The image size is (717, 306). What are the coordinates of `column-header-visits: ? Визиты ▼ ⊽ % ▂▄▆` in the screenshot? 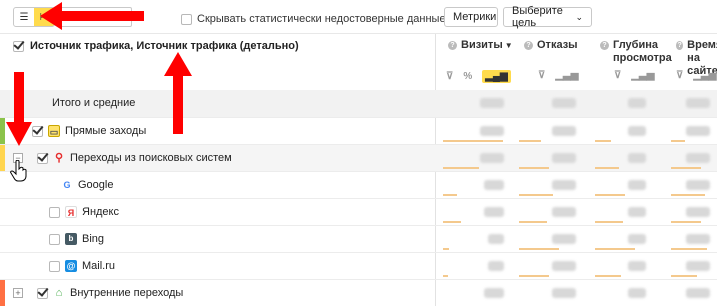 It's located at (474, 62).